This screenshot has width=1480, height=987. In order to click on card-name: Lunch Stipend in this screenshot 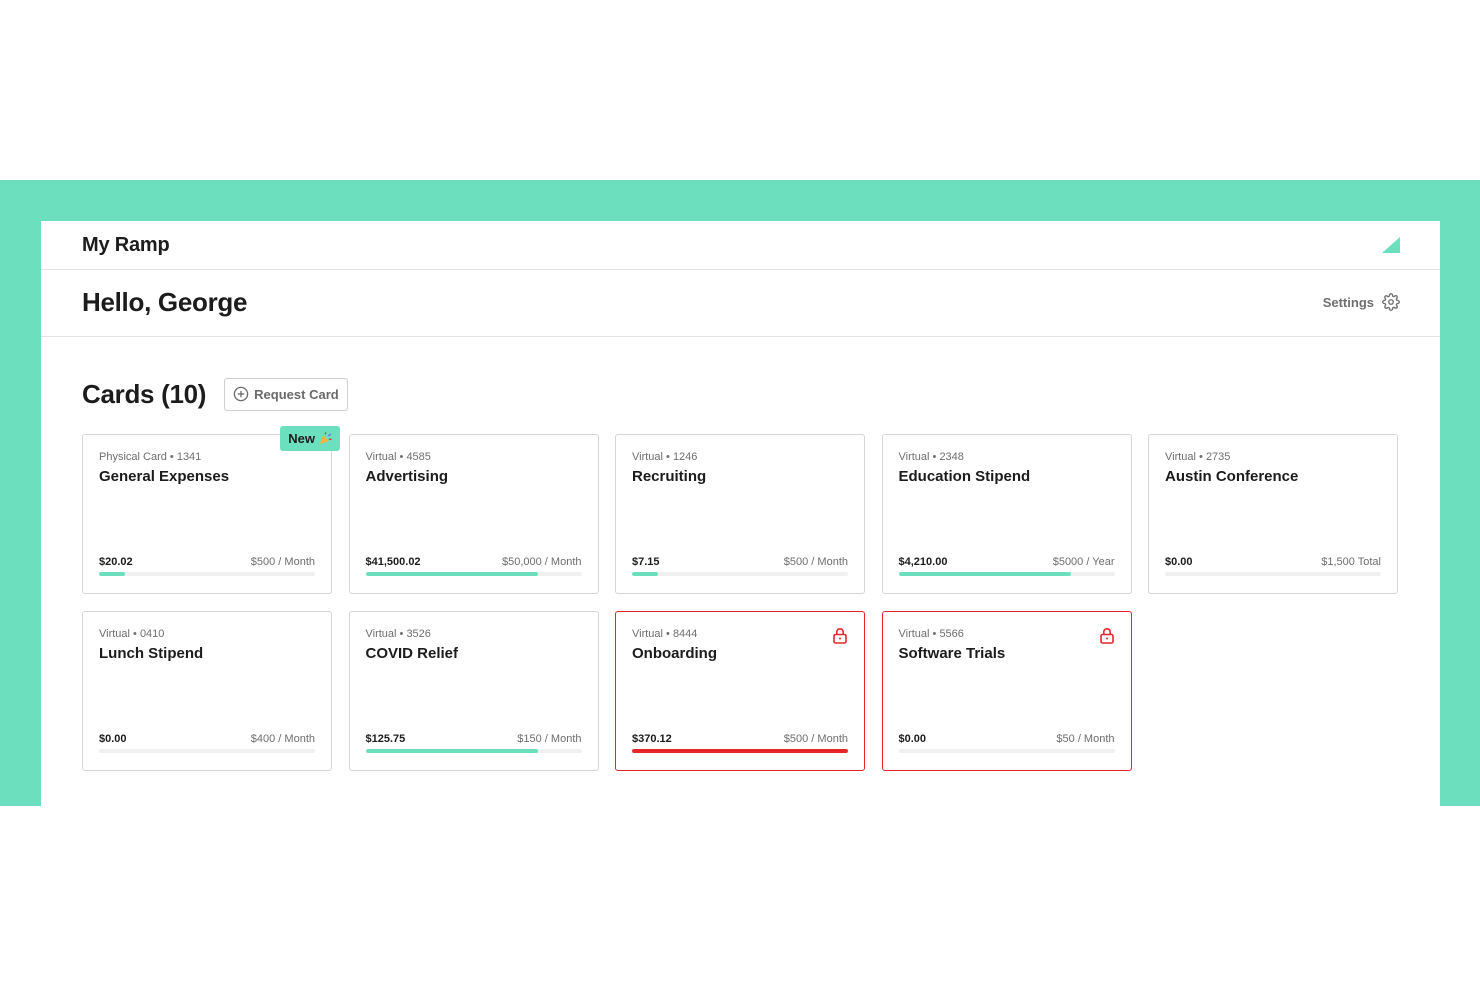, I will do `click(151, 653)`.